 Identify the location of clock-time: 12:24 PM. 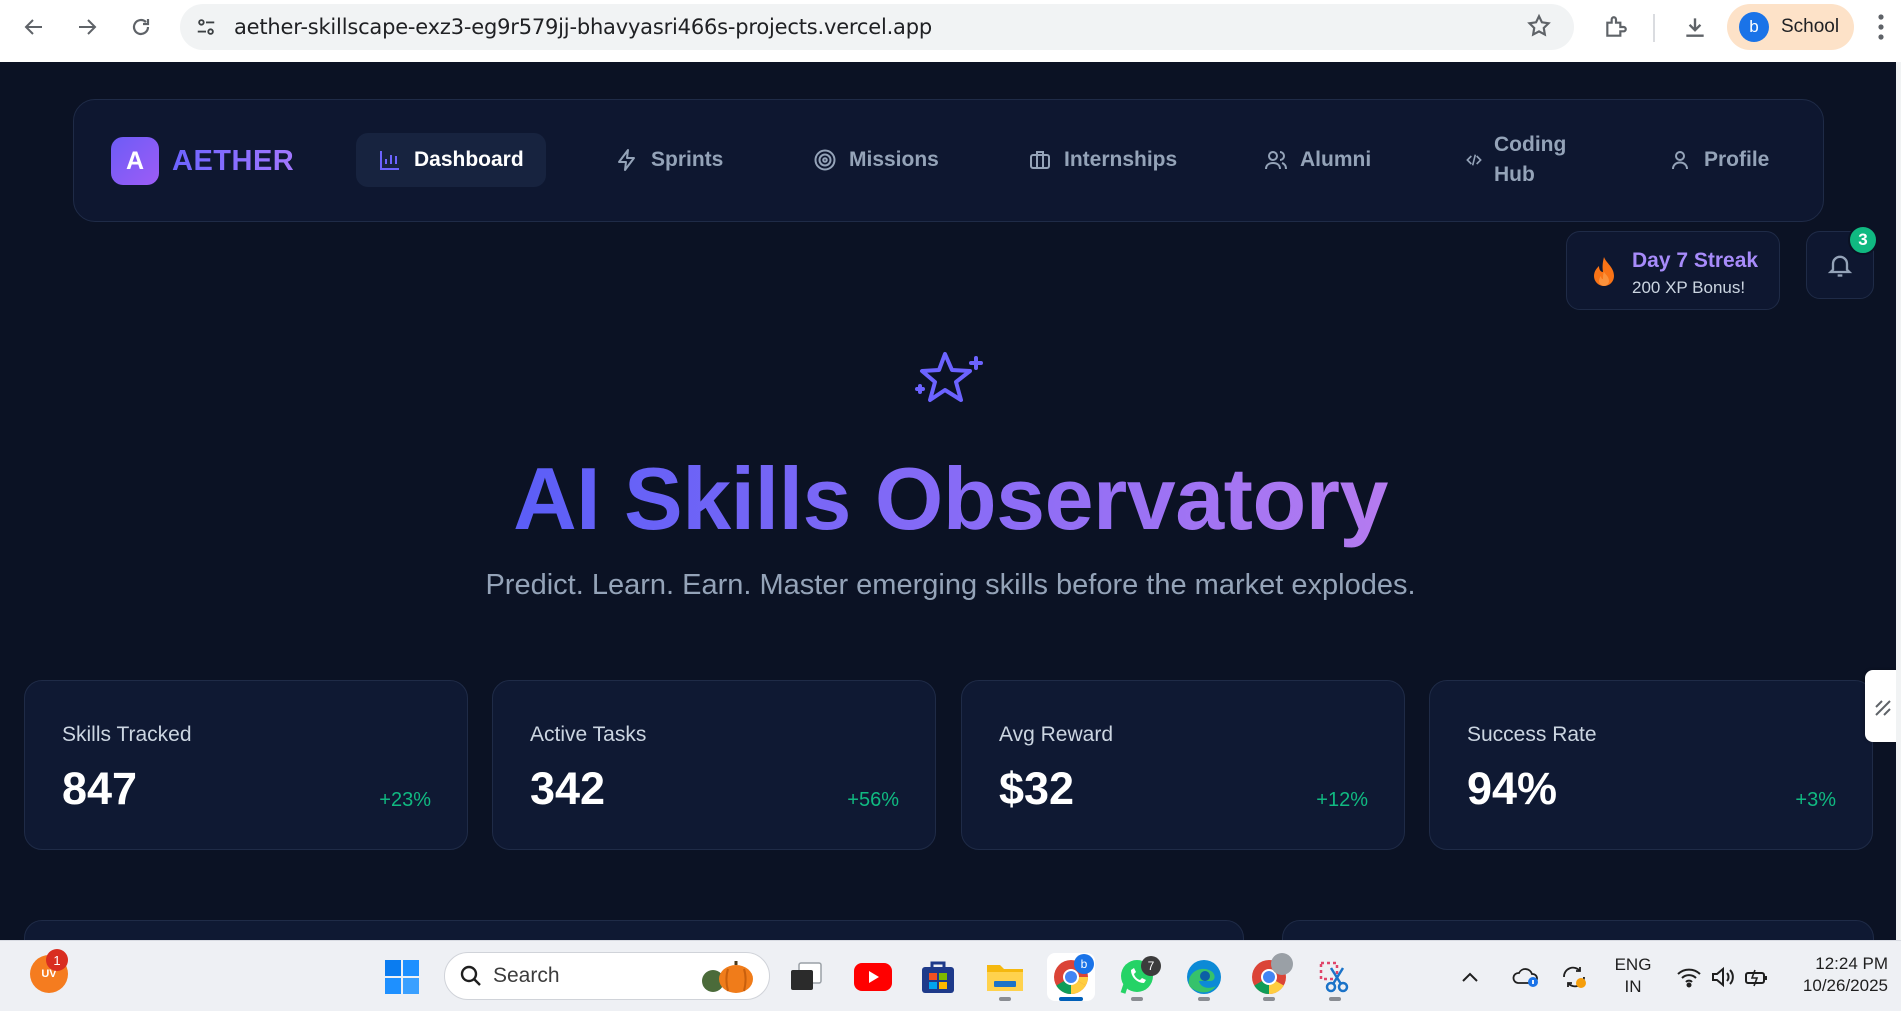
(1851, 963).